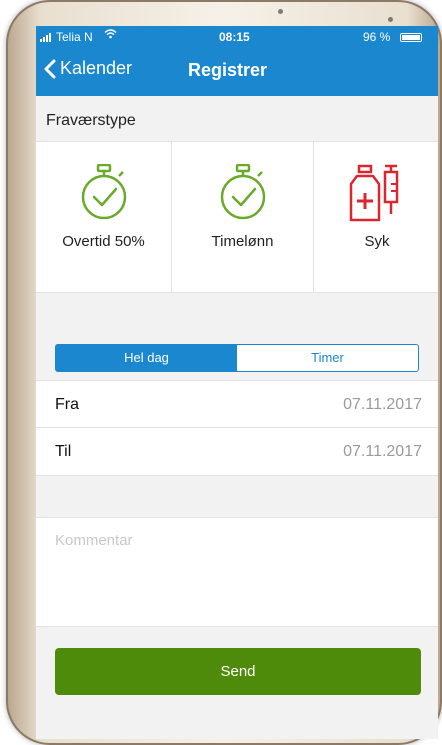 The width and height of the screenshot is (442, 745). I want to click on from-date-row: Fra 07.11.2017, so click(237, 404).